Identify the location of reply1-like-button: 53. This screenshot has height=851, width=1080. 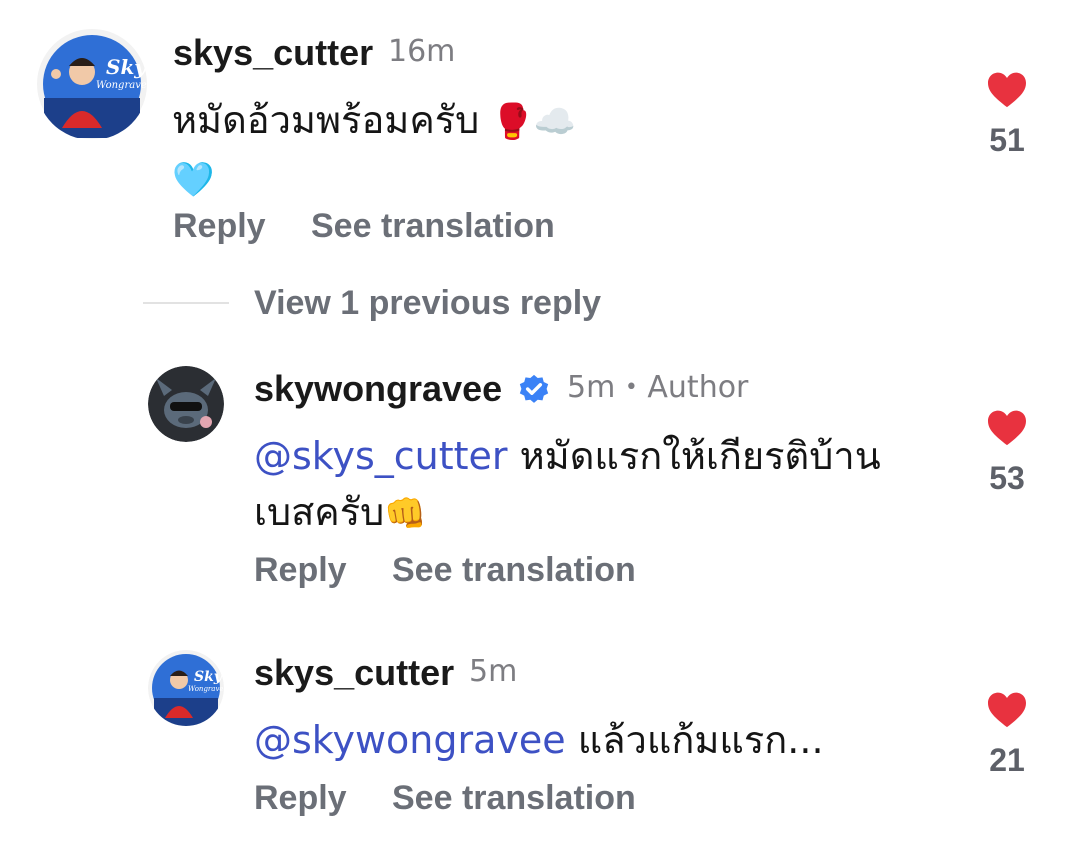
(1007, 452).